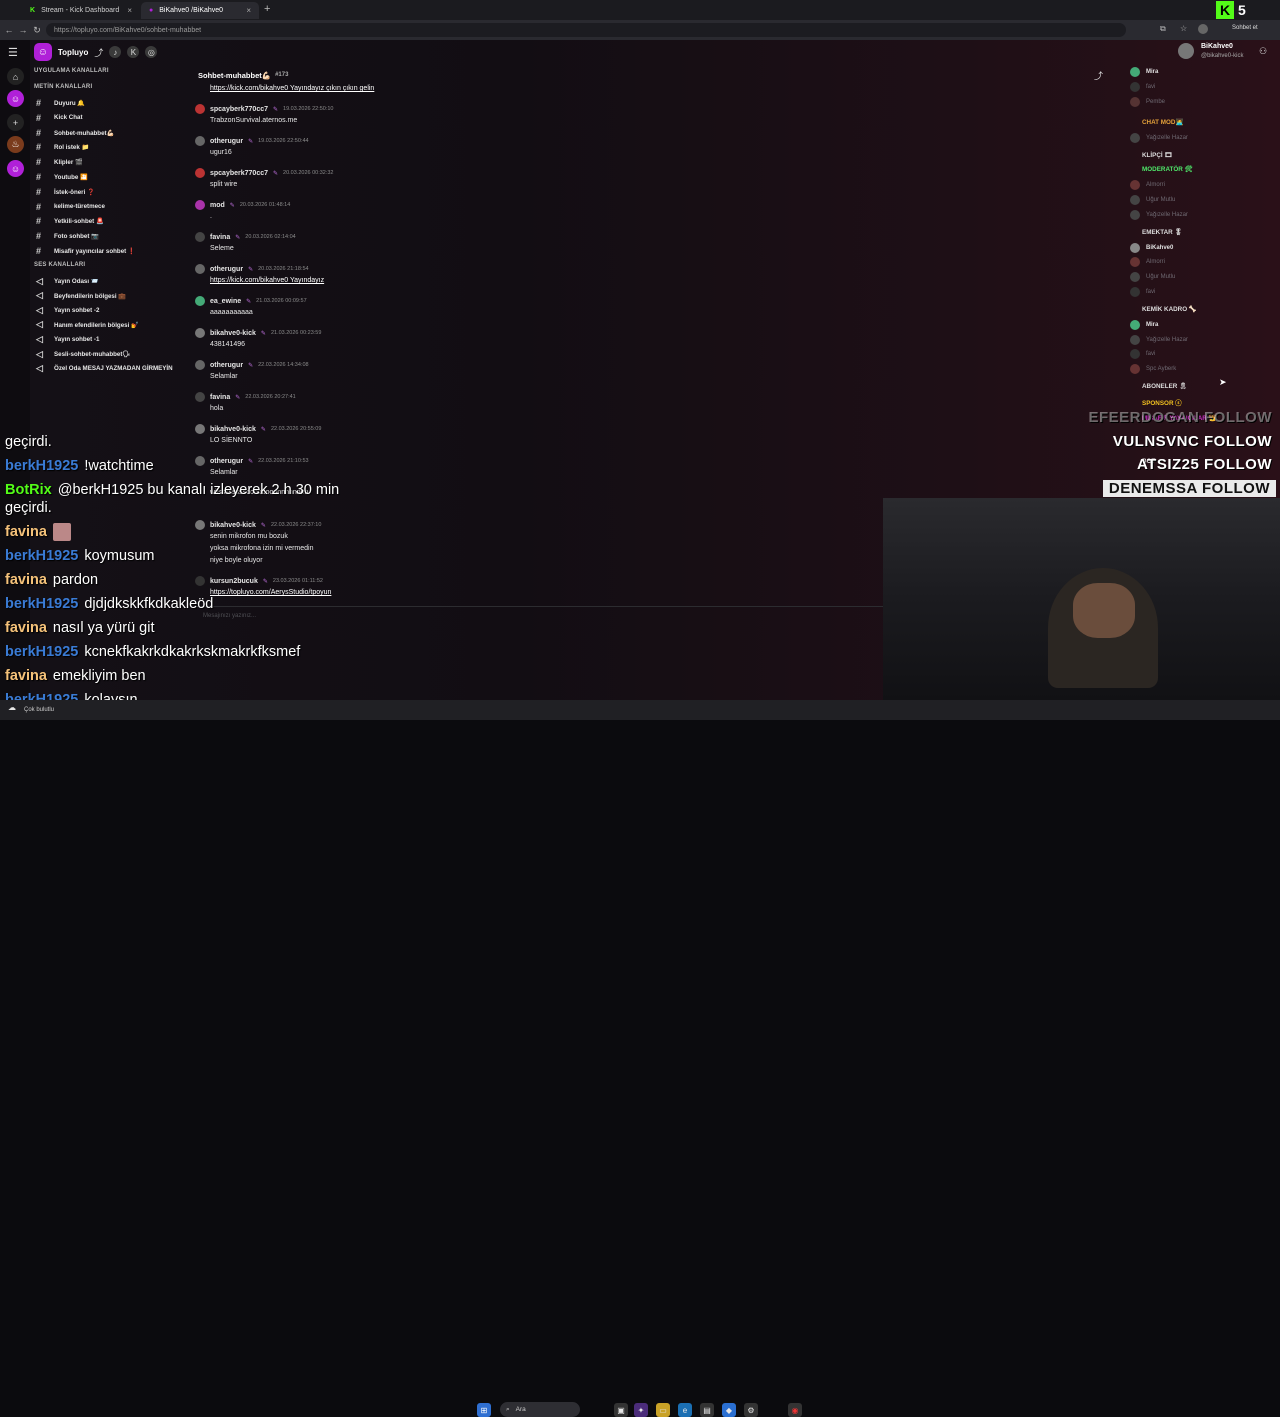  What do you see at coordinates (133, 52) in the screenshot?
I see `kick-icon: K` at bounding box center [133, 52].